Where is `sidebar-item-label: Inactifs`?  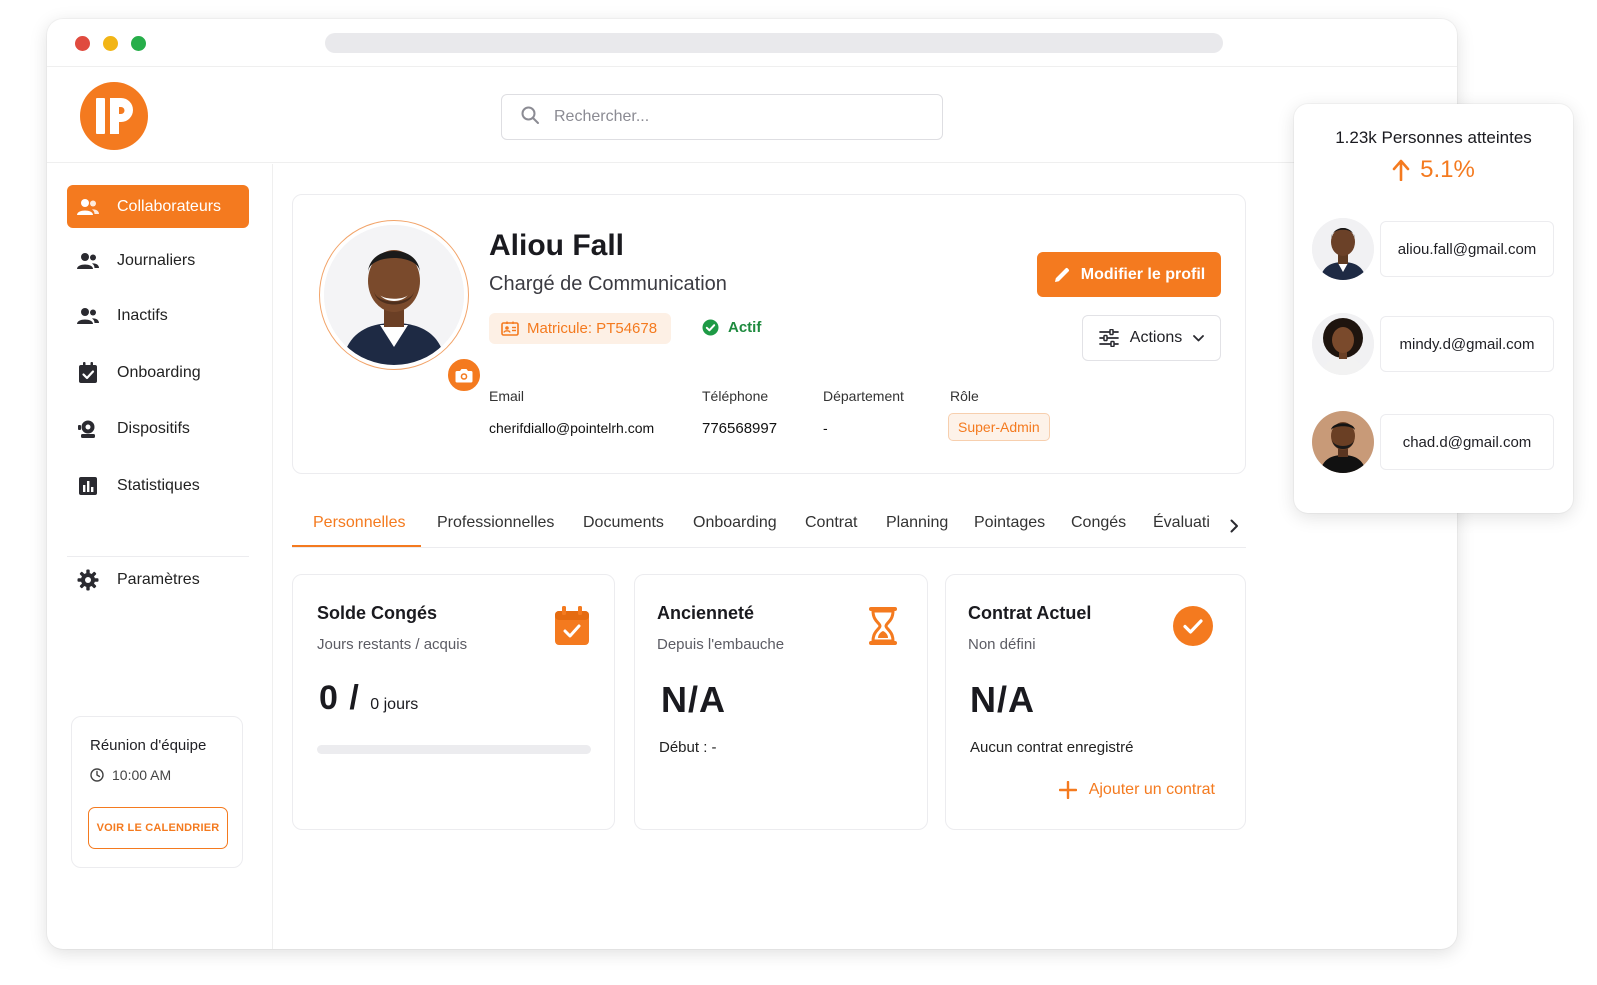 sidebar-item-label: Inactifs is located at coordinates (142, 315).